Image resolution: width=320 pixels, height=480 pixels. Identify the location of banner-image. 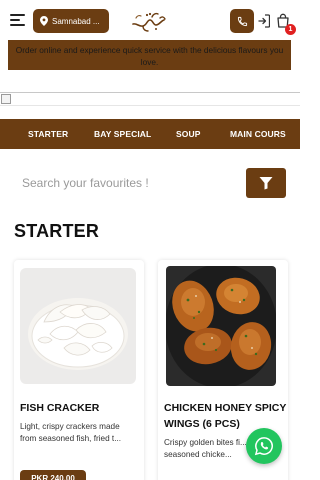
(150, 99).